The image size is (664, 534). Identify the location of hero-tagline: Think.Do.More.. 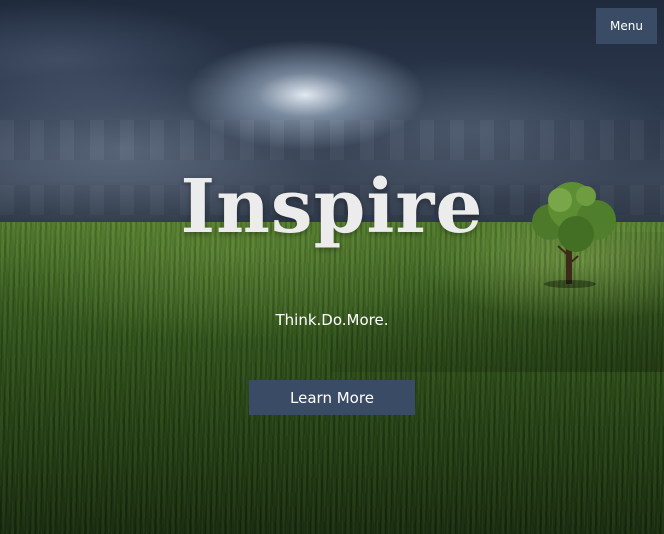
(332, 320).